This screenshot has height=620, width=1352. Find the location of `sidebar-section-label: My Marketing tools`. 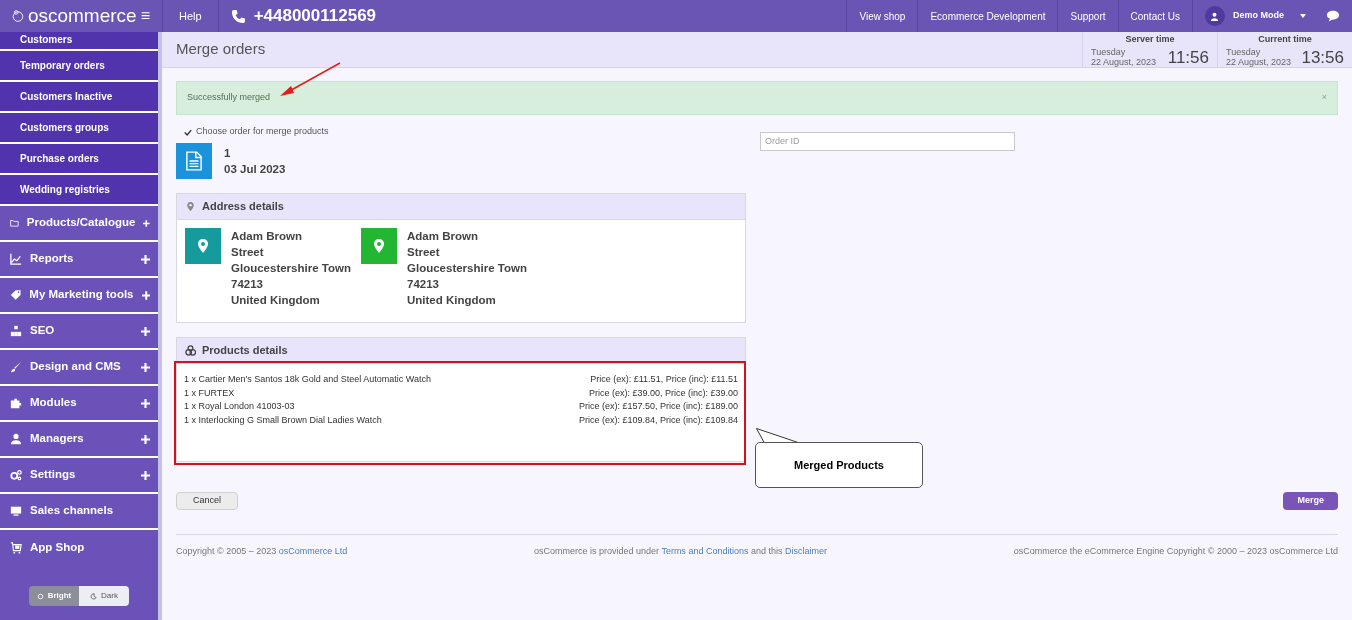

sidebar-section-label: My Marketing tools is located at coordinates (81, 295).